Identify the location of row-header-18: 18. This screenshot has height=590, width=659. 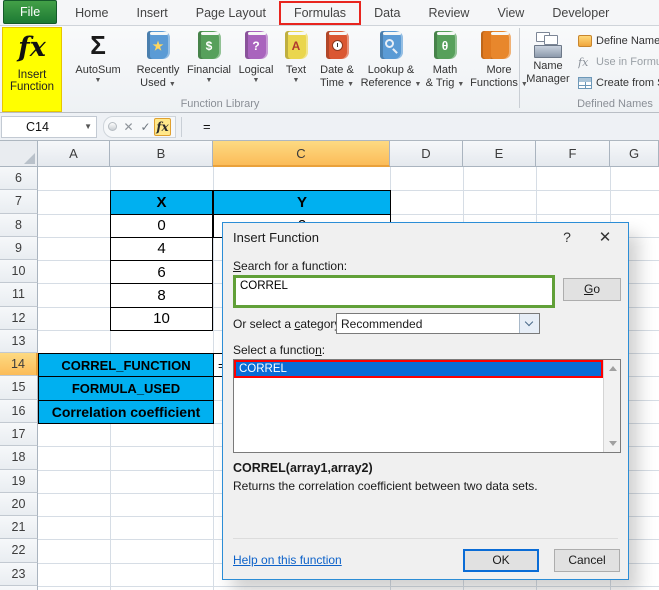
(19, 458).